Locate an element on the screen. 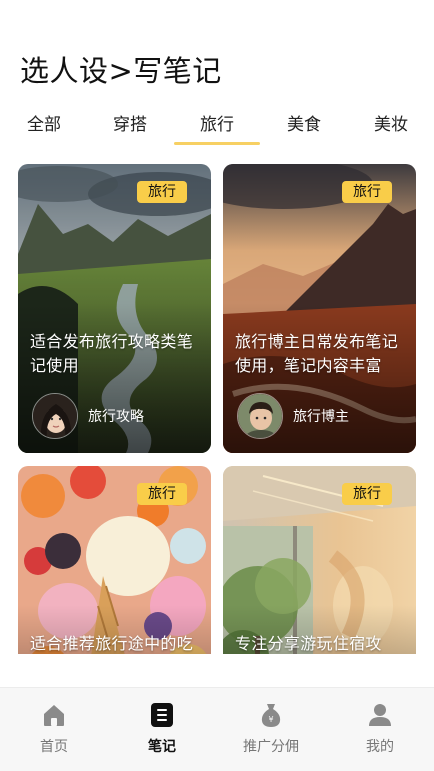 The height and width of the screenshot is (771, 434). tab-travel: 旅行 is located at coordinates (217, 122).